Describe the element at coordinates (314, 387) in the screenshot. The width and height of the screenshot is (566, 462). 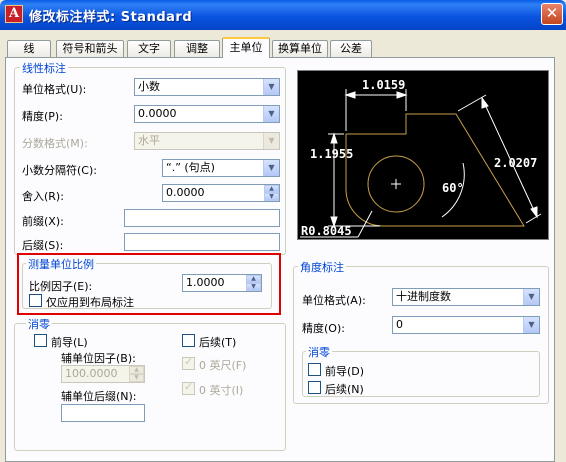
I see `angular-trailing-checkbox` at that location.